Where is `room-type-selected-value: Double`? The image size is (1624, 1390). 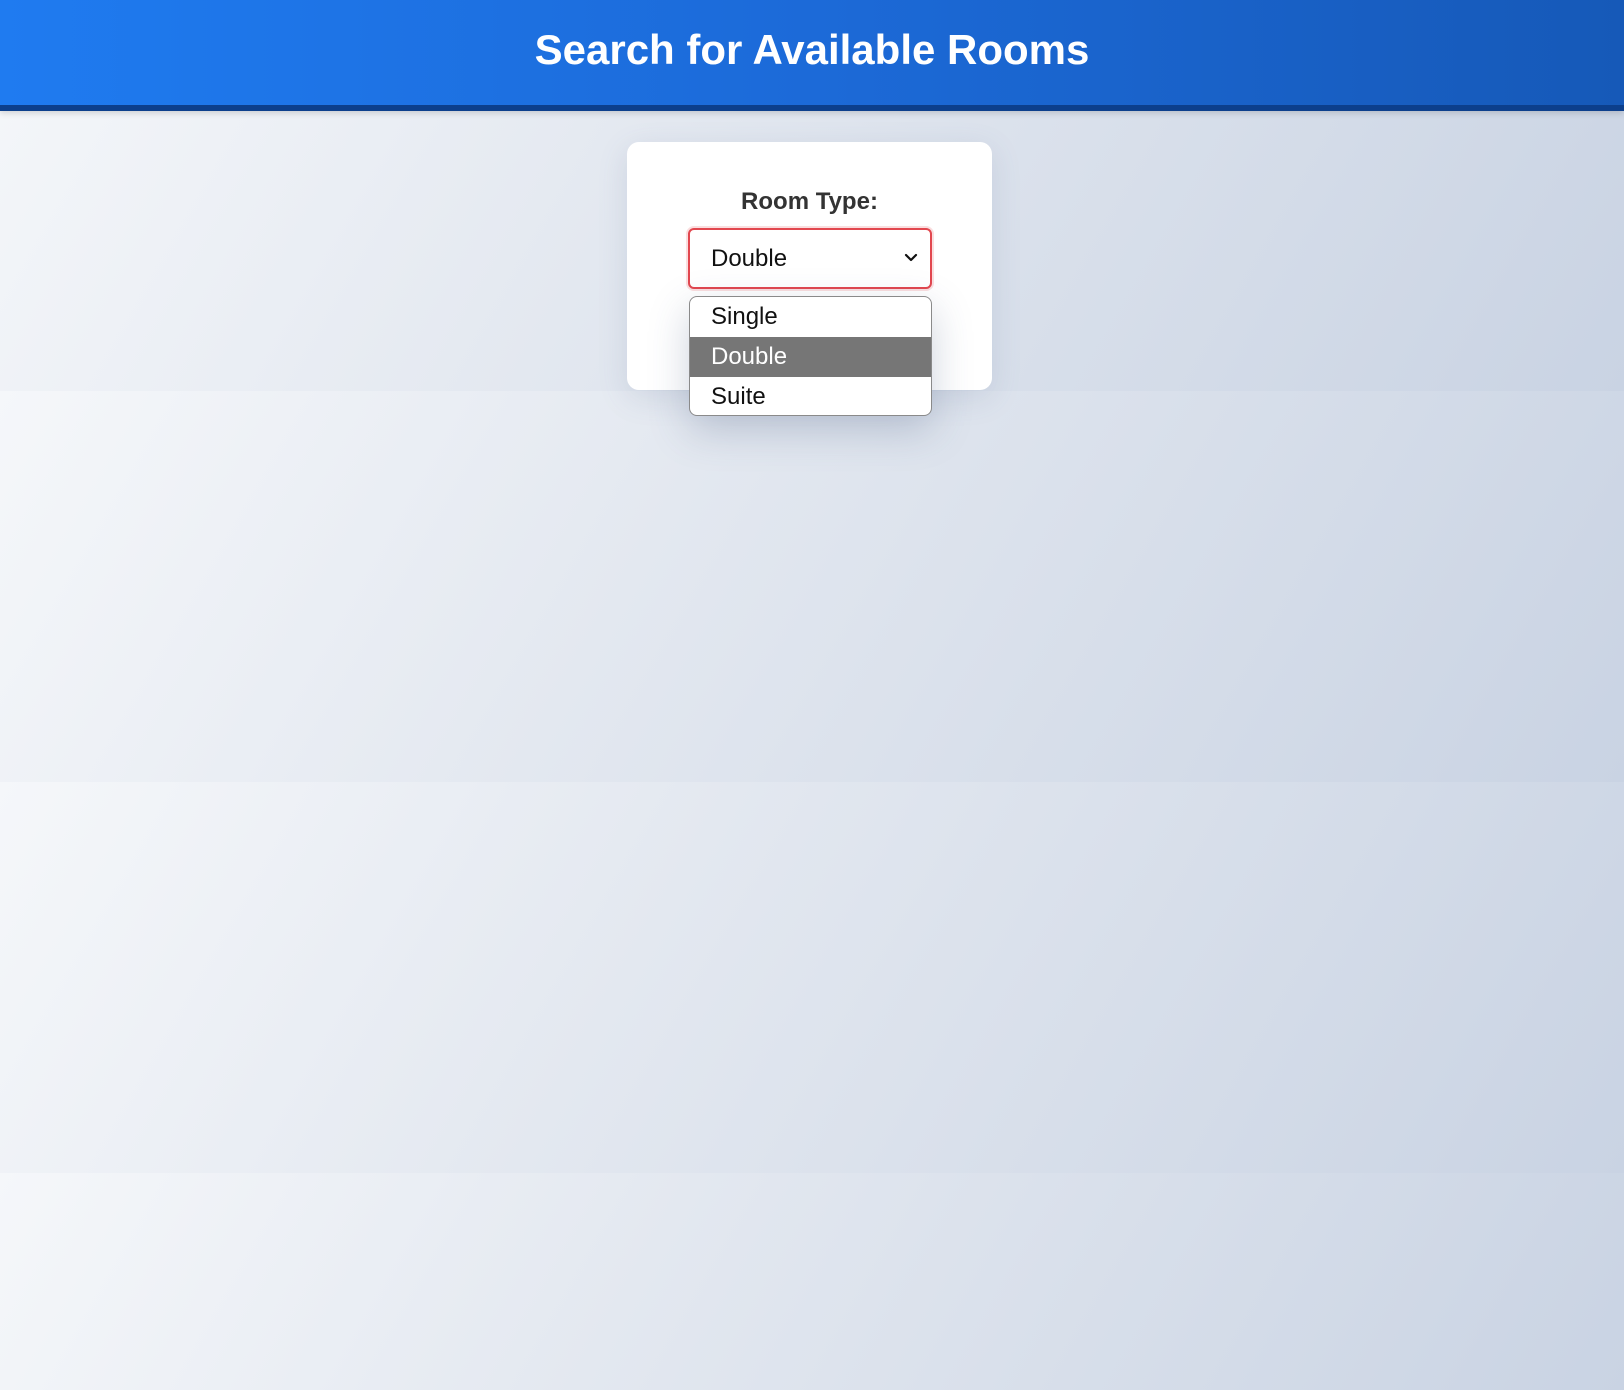 room-type-selected-value: Double is located at coordinates (749, 258).